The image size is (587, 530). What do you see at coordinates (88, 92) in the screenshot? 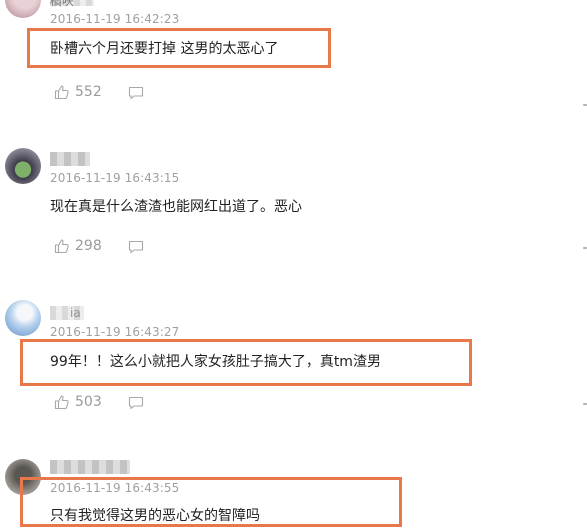
I see `like-count: 552` at bounding box center [88, 92].